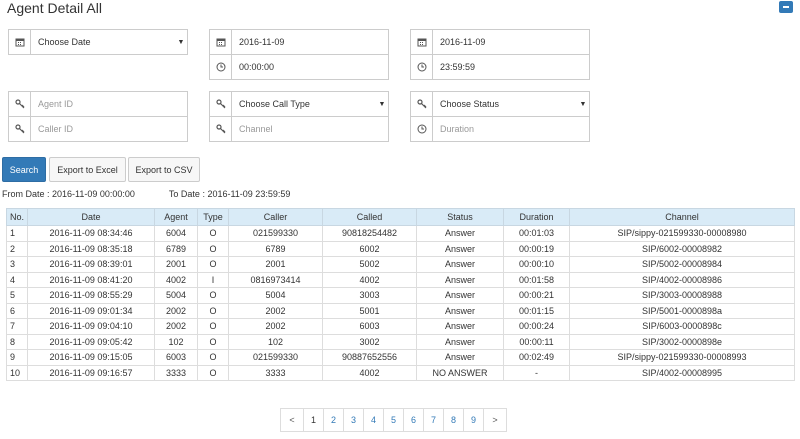  I want to click on page-6-button: 6, so click(413, 420).